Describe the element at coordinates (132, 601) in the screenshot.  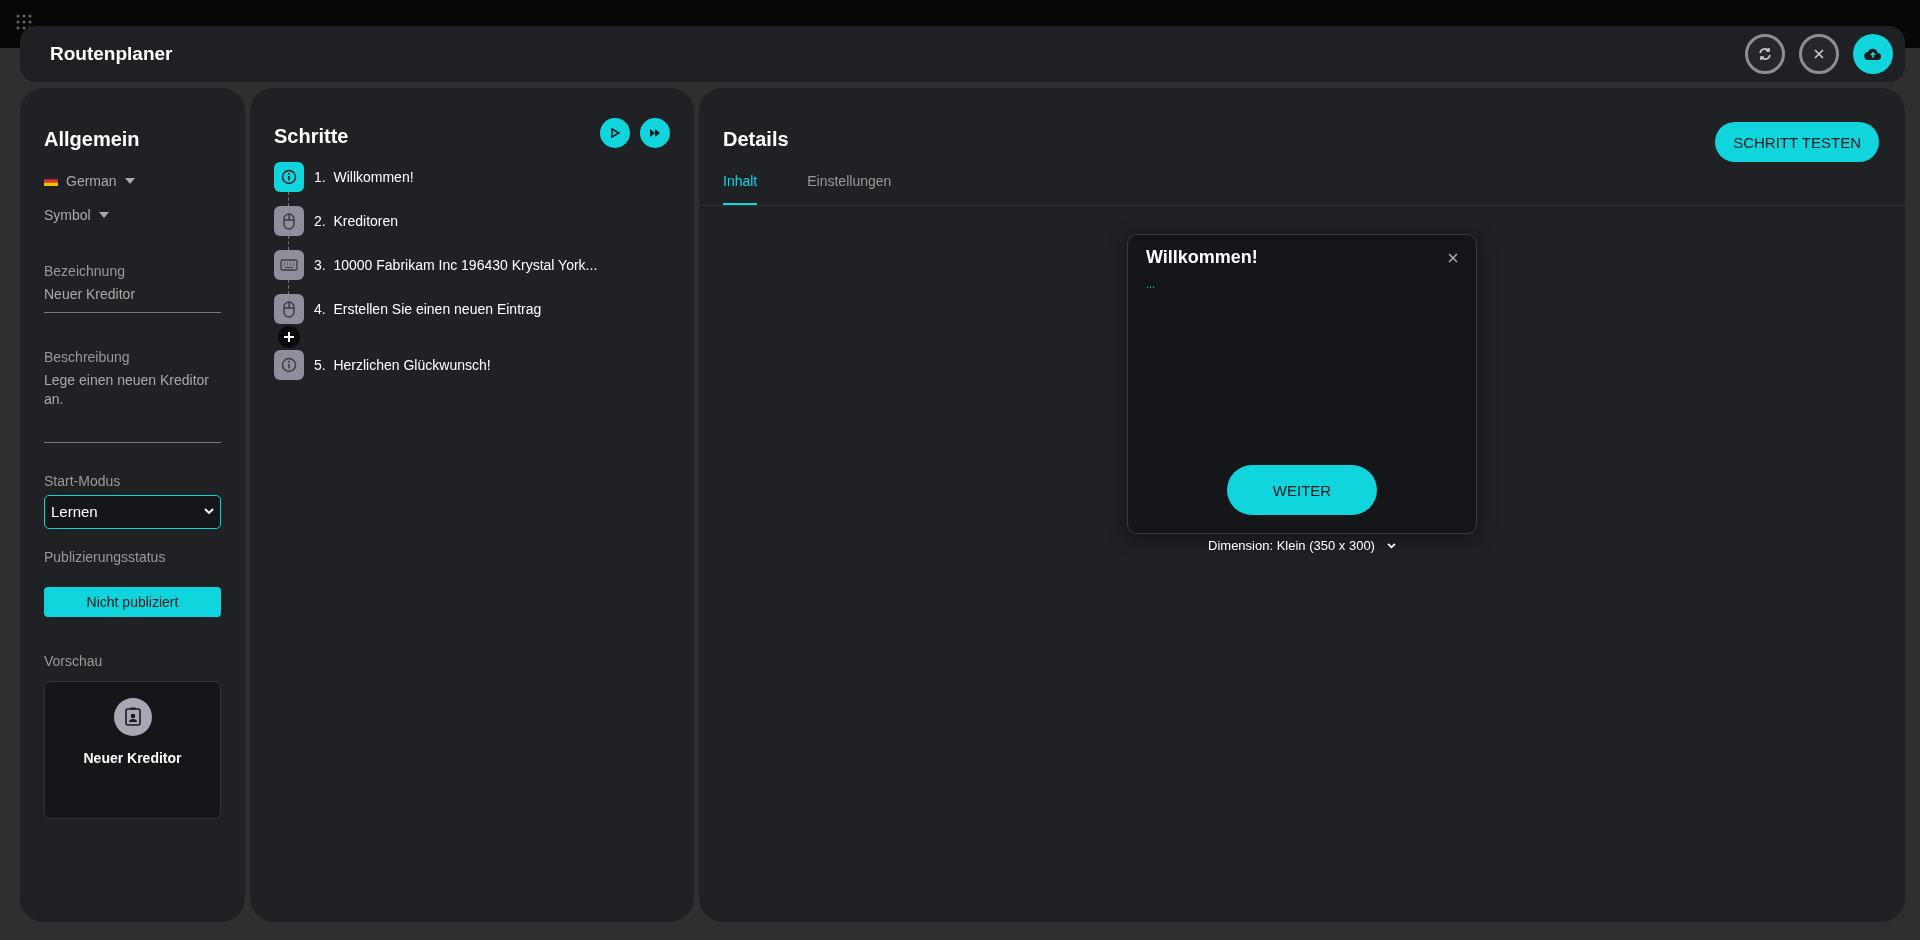
I see `publish-status-button: Nicht publiziert` at that location.